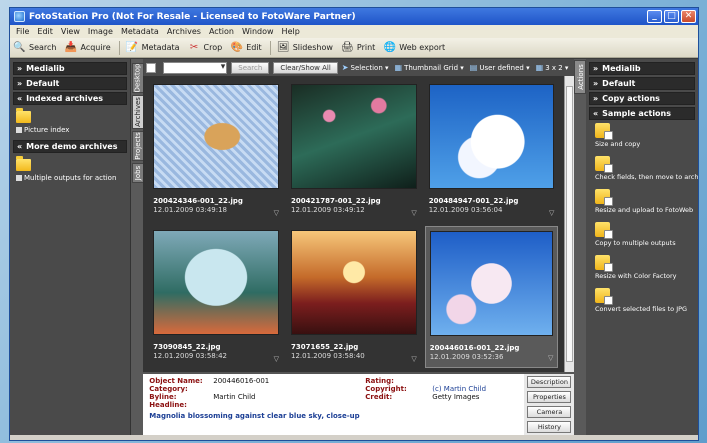  Describe the element at coordinates (642, 98) in the screenshot. I see `section-copy-actions: » Copy actions` at that location.